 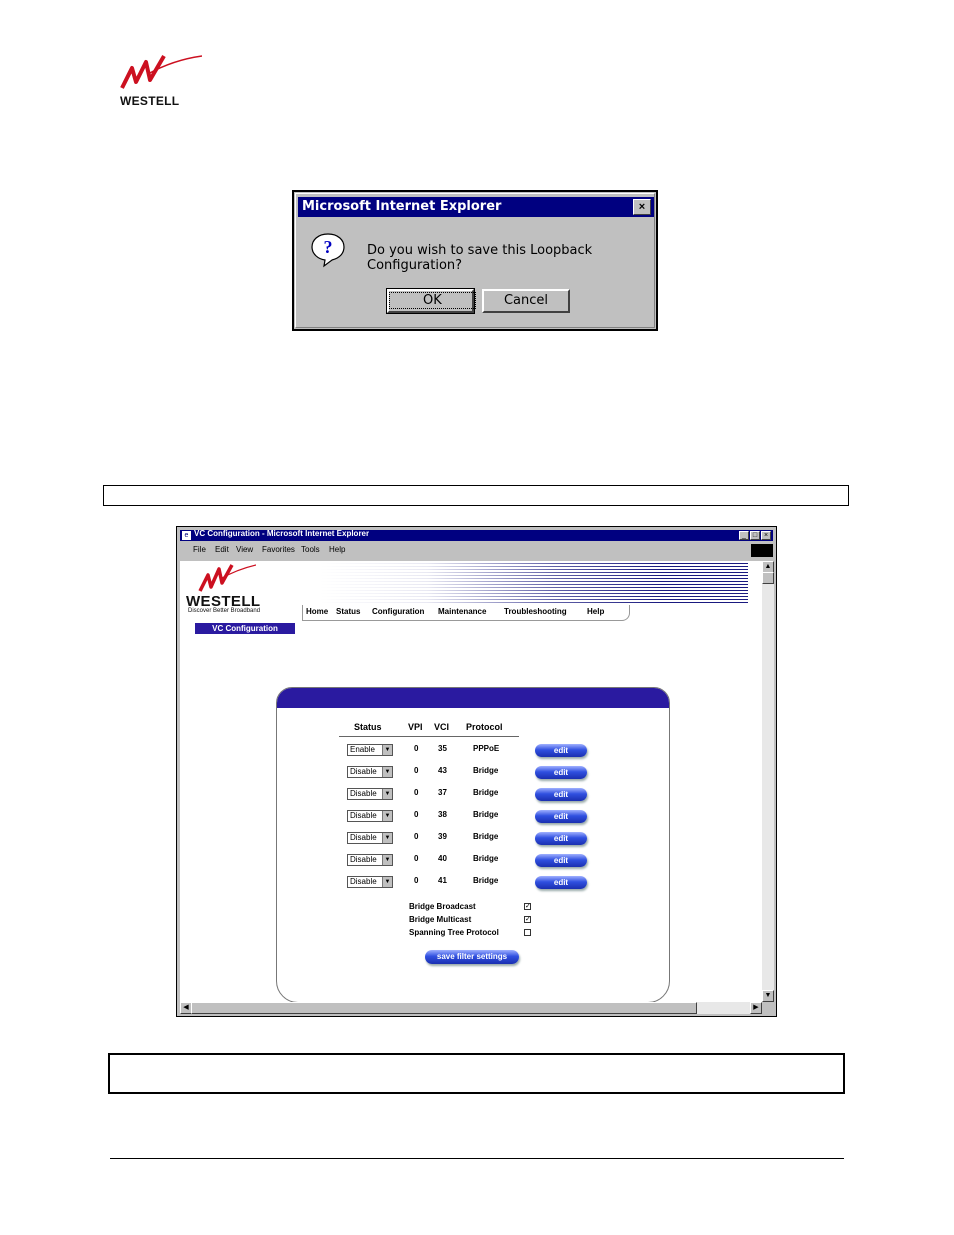 What do you see at coordinates (476, 207) in the screenshot?
I see `dialog-titlebar: Microsoft Internet Explorer ×` at bounding box center [476, 207].